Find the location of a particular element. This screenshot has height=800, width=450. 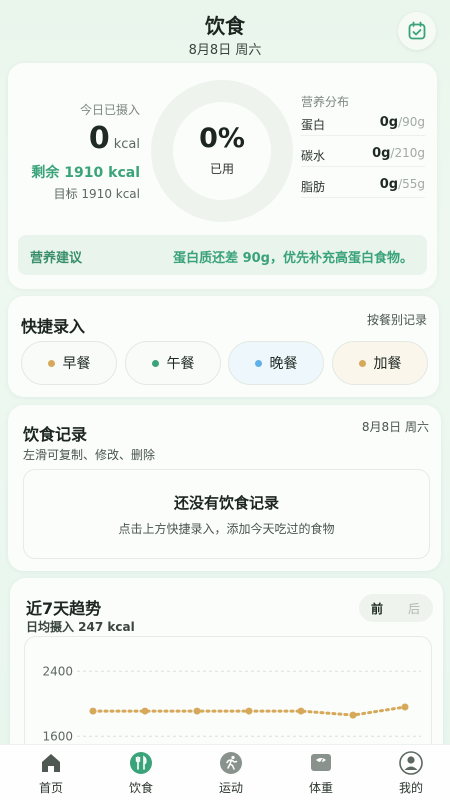

y-tick-label: 1600 is located at coordinates (57, 736).